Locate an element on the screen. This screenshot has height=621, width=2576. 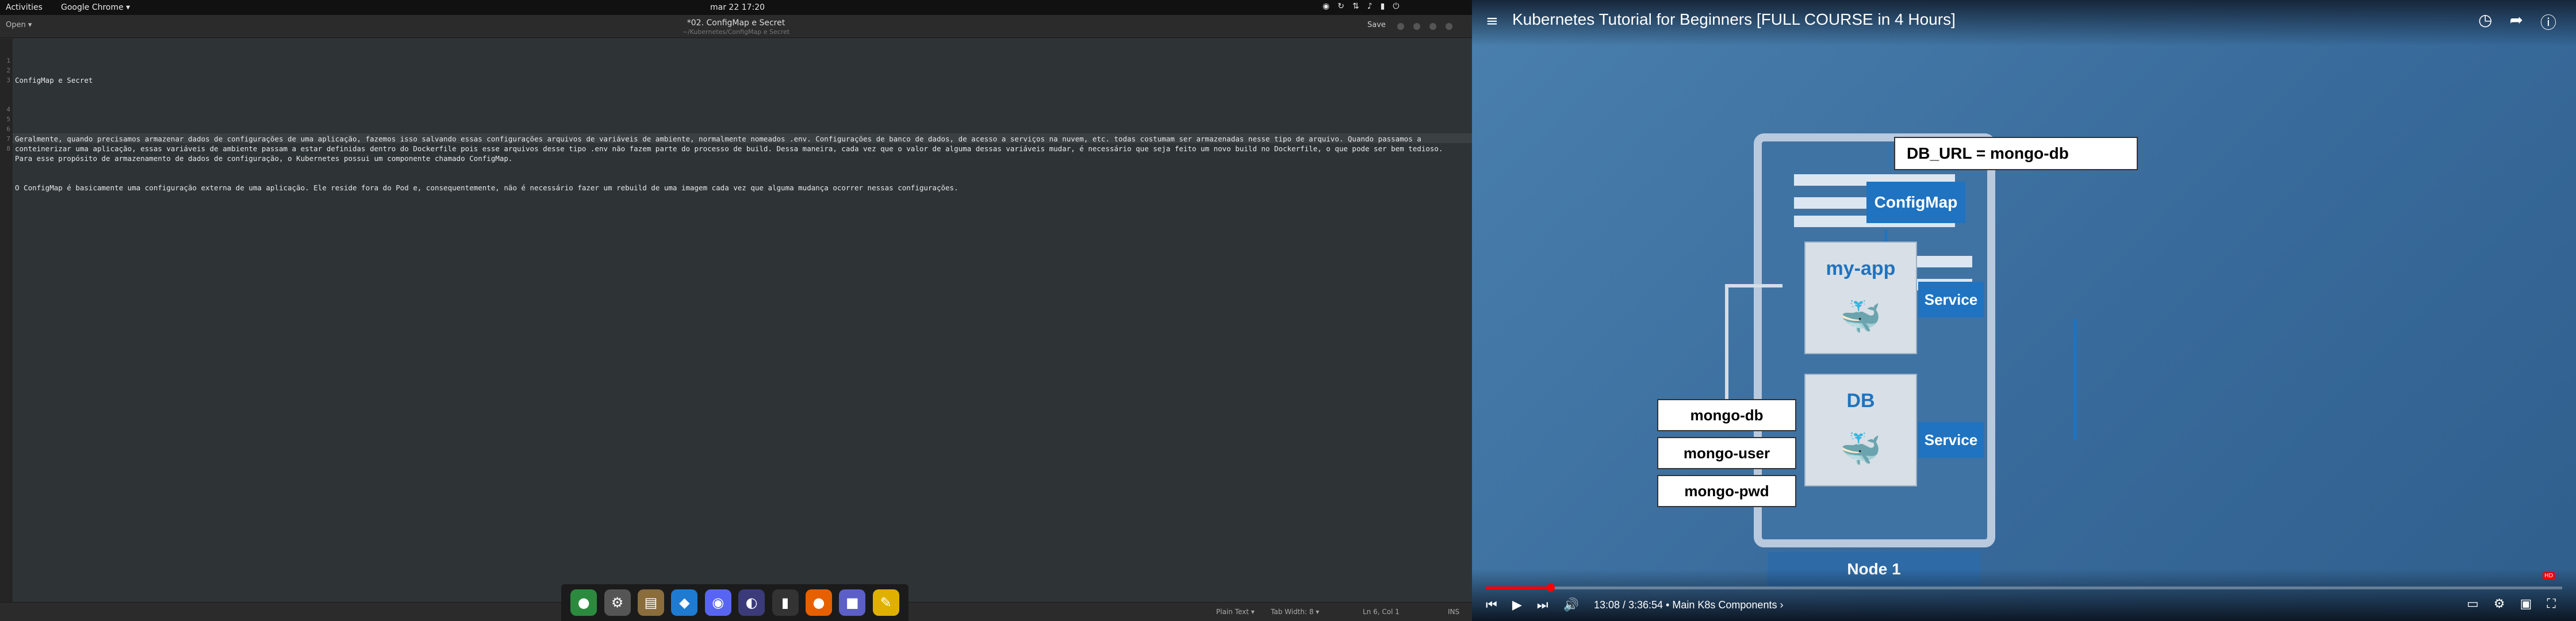
line-number: 5 is located at coordinates (8, 119).